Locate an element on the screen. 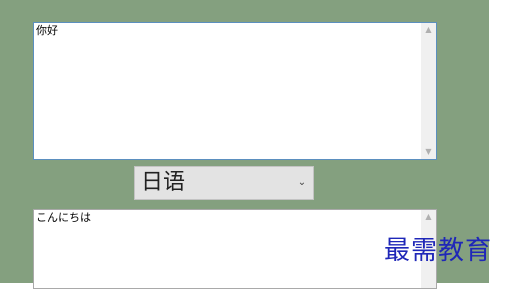 The width and height of the screenshot is (507, 289). selected-language: 日语 is located at coordinates (163, 182).